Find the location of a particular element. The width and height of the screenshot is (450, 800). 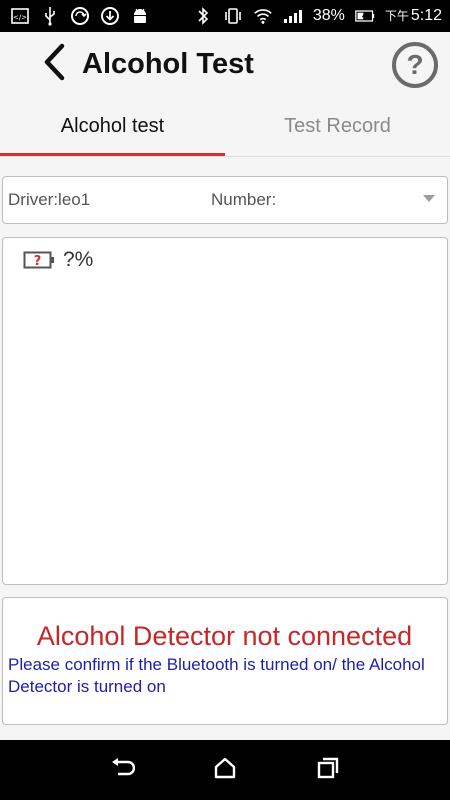

help-button: ? is located at coordinates (415, 65).